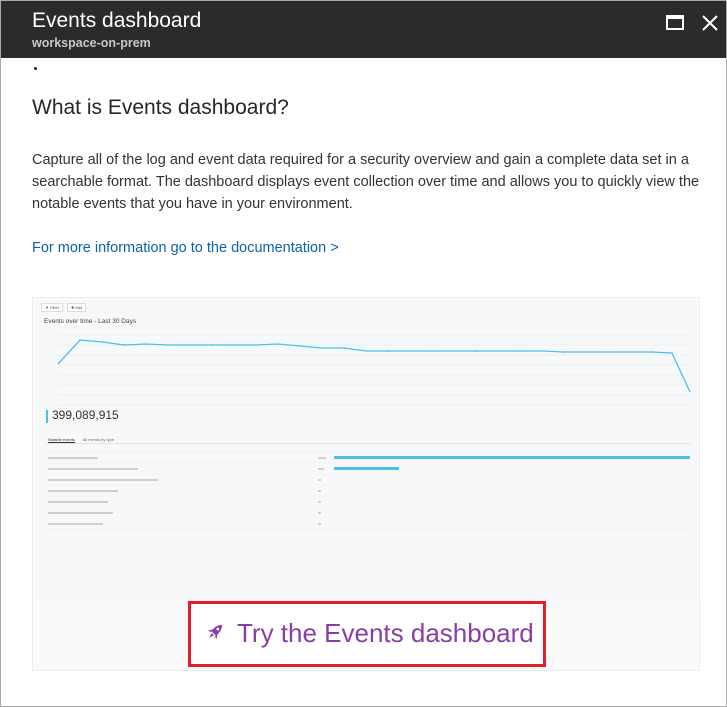  I want to click on bullet-dot, so click(35, 68).